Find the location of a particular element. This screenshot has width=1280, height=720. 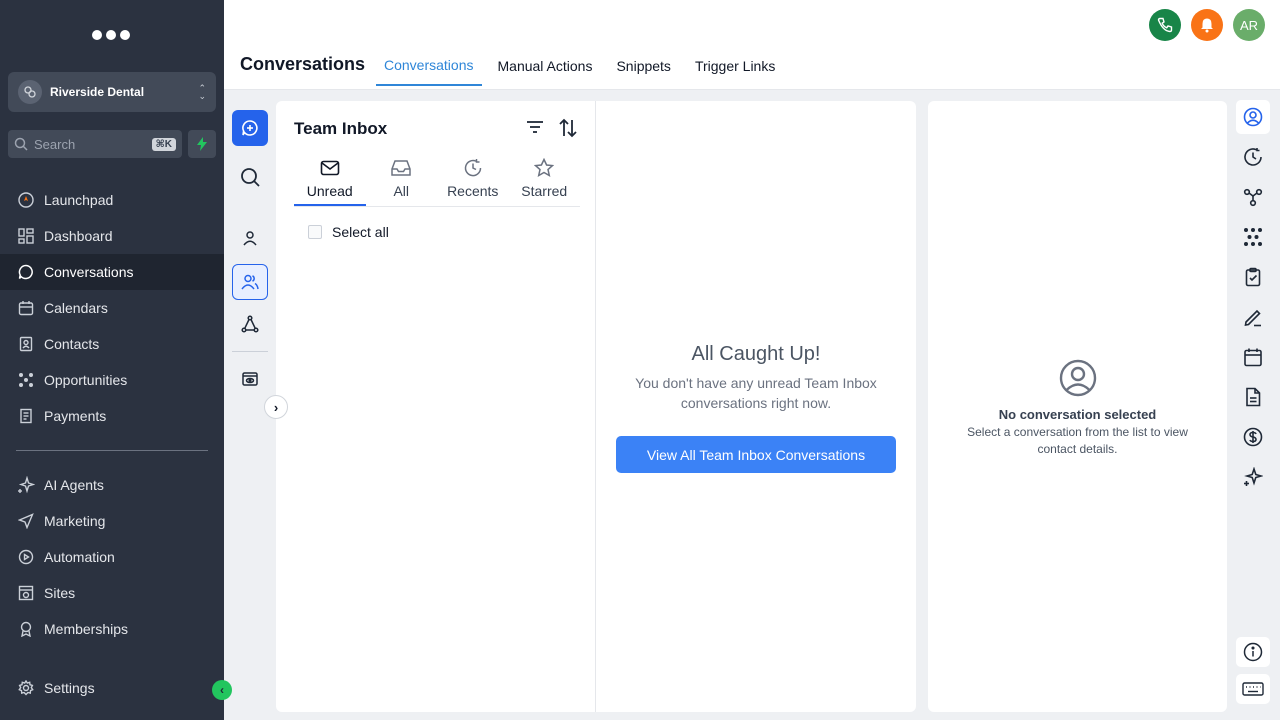

sidebar-item-memberships: Memberships is located at coordinates (112, 629).